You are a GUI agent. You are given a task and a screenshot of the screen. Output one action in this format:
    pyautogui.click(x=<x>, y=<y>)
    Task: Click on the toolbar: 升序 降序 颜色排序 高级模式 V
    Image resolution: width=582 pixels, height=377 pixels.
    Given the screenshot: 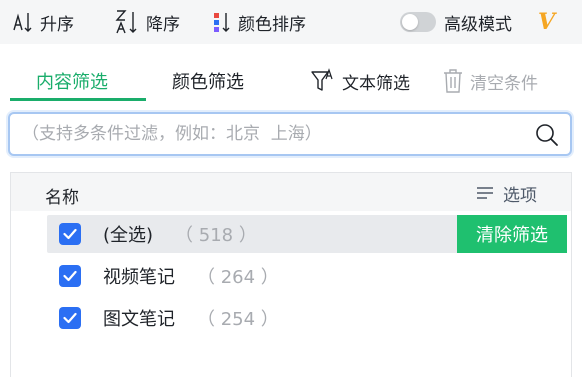 What is the action you would take?
    pyautogui.click(x=291, y=22)
    